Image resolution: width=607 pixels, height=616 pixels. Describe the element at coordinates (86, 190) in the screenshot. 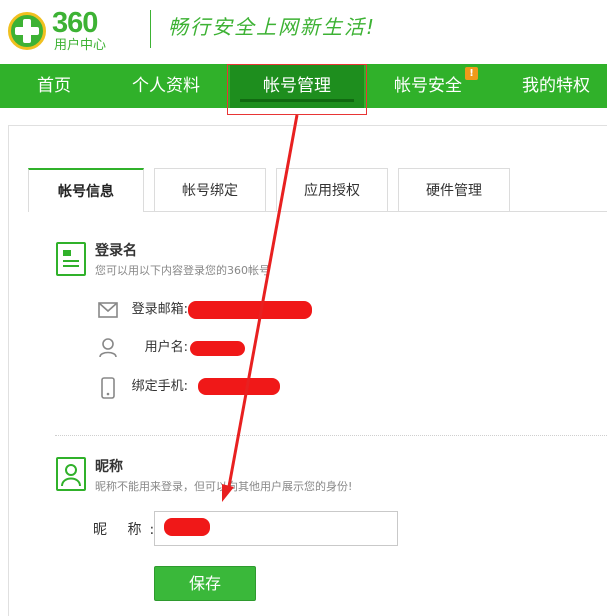

I see `tab-account-info: 帐号信息` at that location.